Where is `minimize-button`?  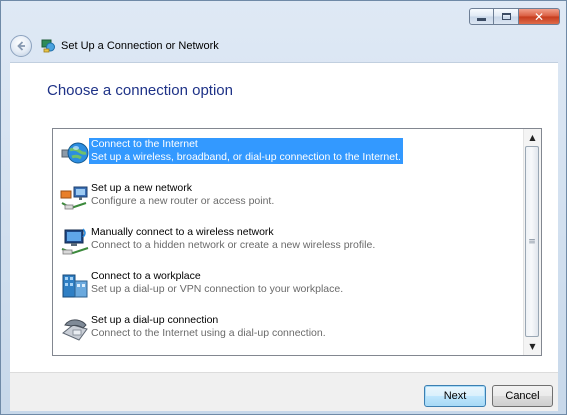
minimize-button is located at coordinates (481, 16).